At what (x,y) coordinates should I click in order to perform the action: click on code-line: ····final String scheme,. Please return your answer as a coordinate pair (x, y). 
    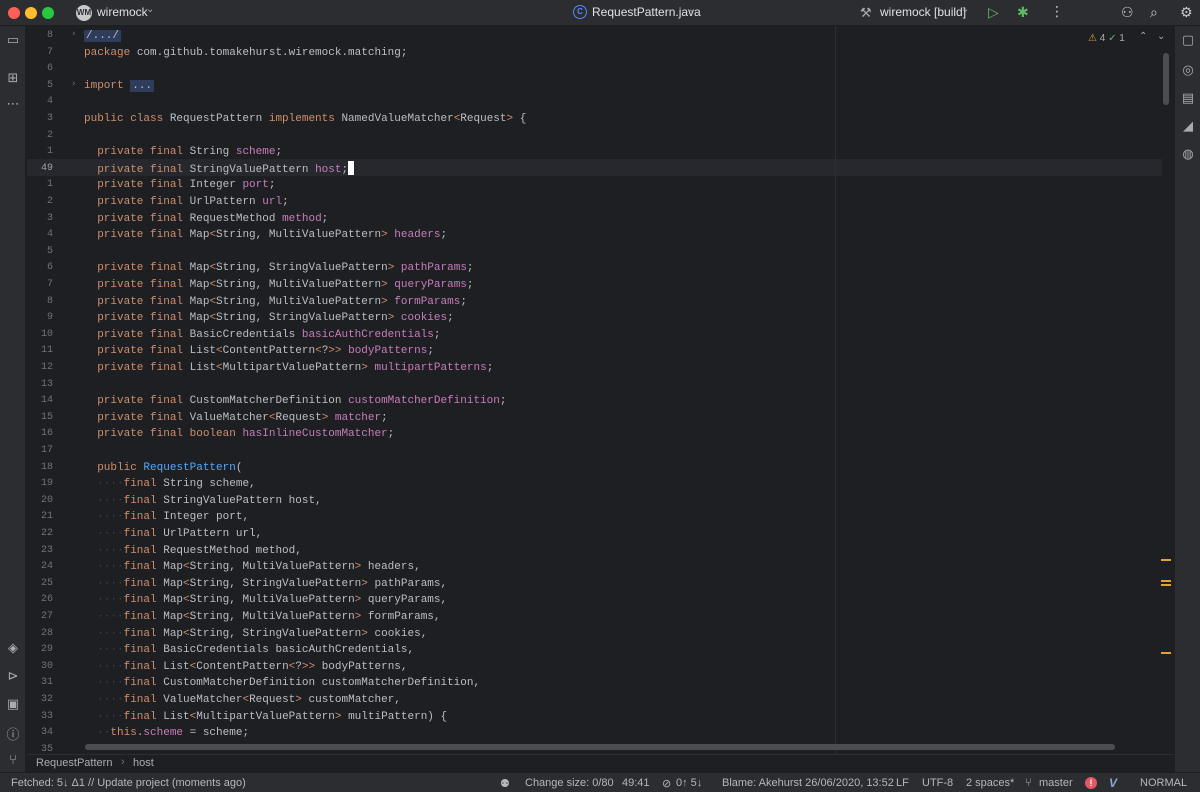
    Looking at the image, I should click on (169, 484).